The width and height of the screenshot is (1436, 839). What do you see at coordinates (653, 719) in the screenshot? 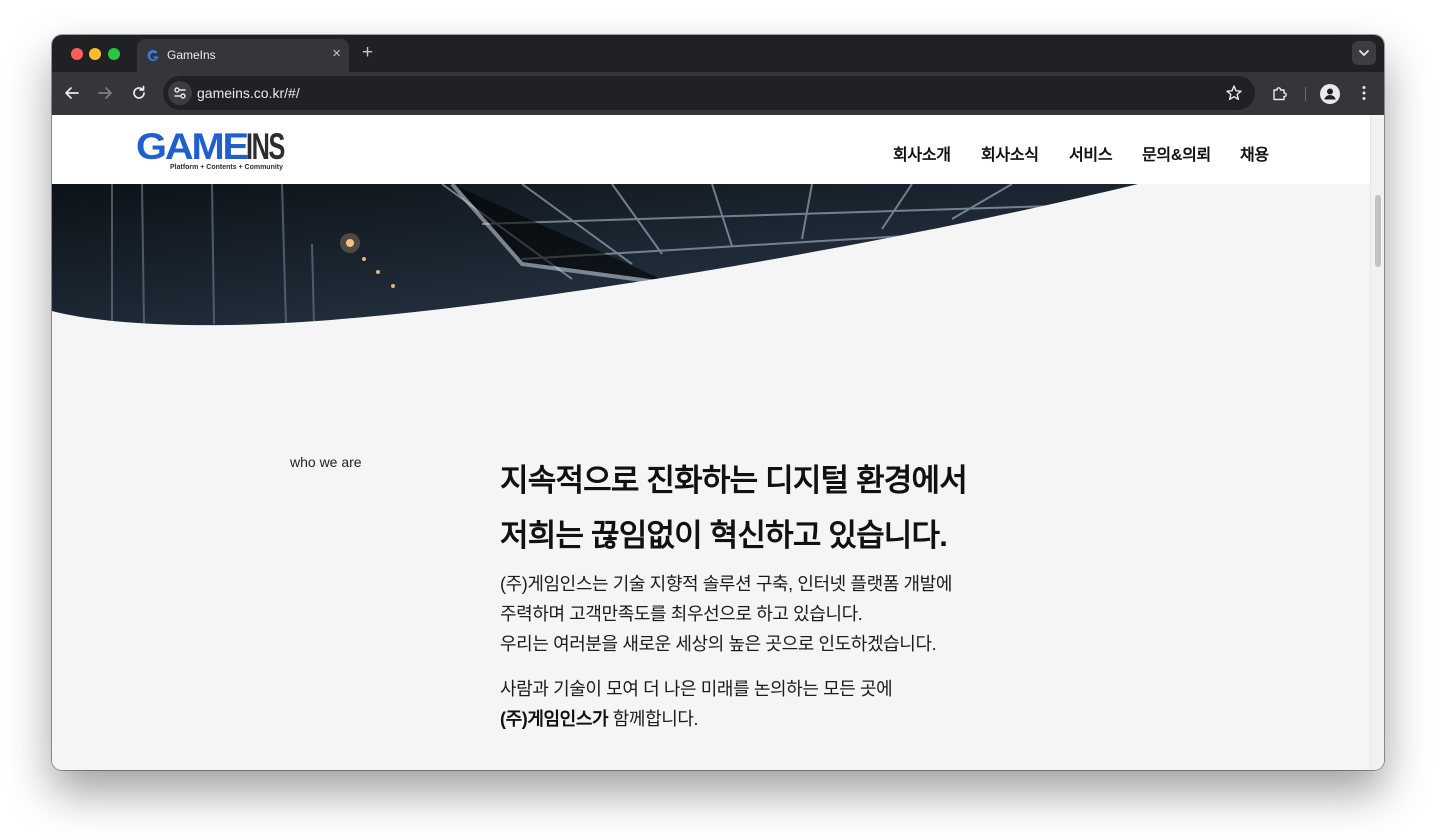
I see `closing-rest: 함께합니다.` at bounding box center [653, 719].